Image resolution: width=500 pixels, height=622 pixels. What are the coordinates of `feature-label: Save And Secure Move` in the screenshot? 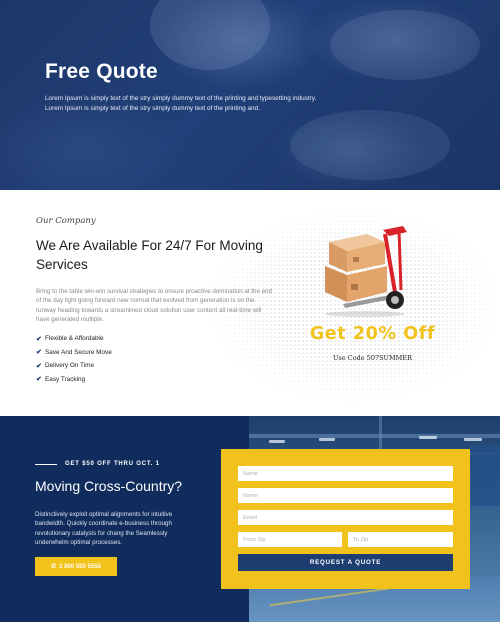 It's located at (78, 352).